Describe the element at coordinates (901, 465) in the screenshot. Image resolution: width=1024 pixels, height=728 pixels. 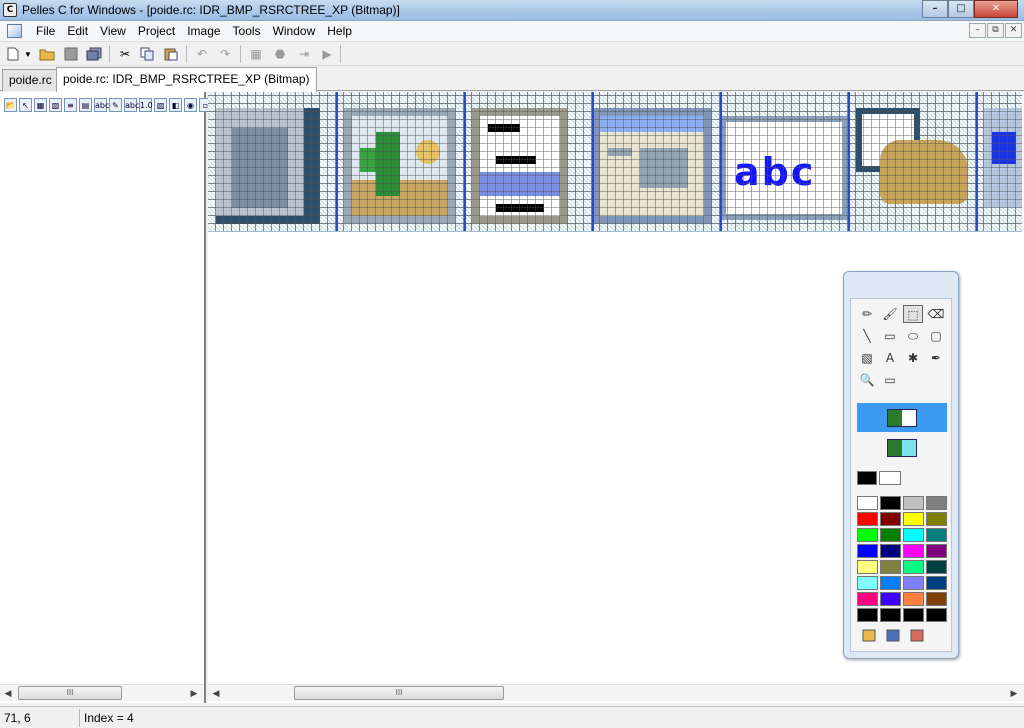
I see `tool-palette: ✏ 🖌 ⬚ ⌫ ╲ ▭ ⬭ ▢ ▧ A ✱ ✒ 🔍 ▭` at that location.